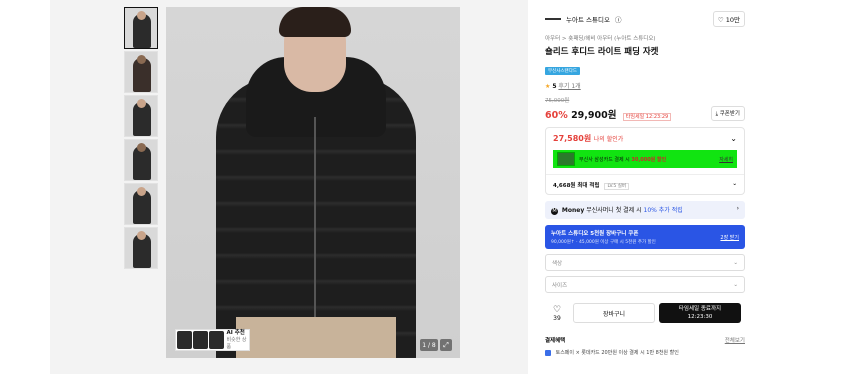  I want to click on review-link: 후기 1개, so click(569, 86).